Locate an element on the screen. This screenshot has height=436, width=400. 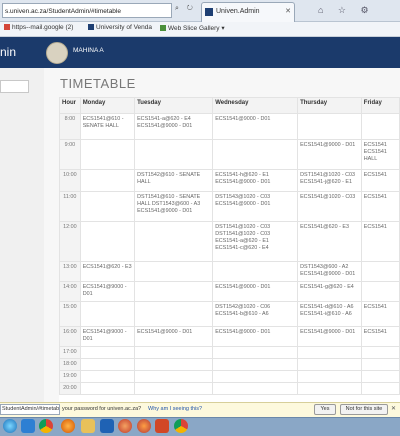
internet-explorer-icon is located at coordinates (28, 426).